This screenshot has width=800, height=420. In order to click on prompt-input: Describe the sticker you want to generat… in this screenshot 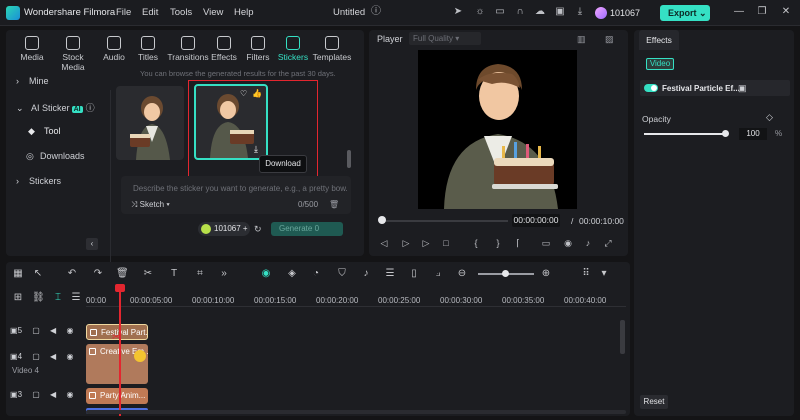, I will do `click(236, 195)`.